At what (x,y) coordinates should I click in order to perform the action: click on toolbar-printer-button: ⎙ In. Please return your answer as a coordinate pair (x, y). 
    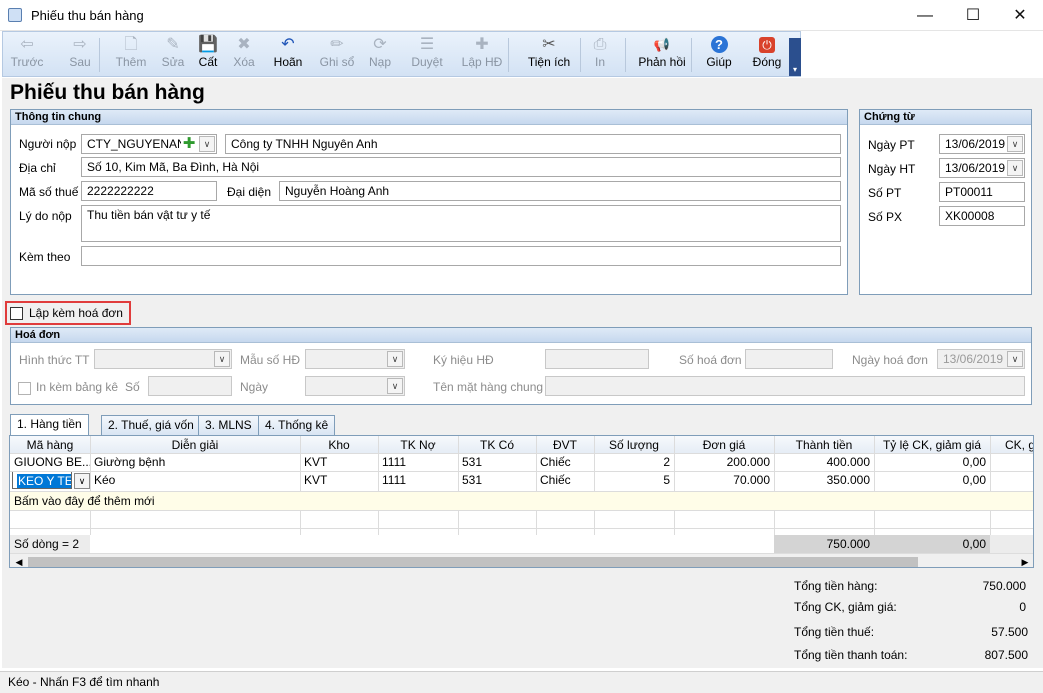
    Looking at the image, I should click on (600, 55).